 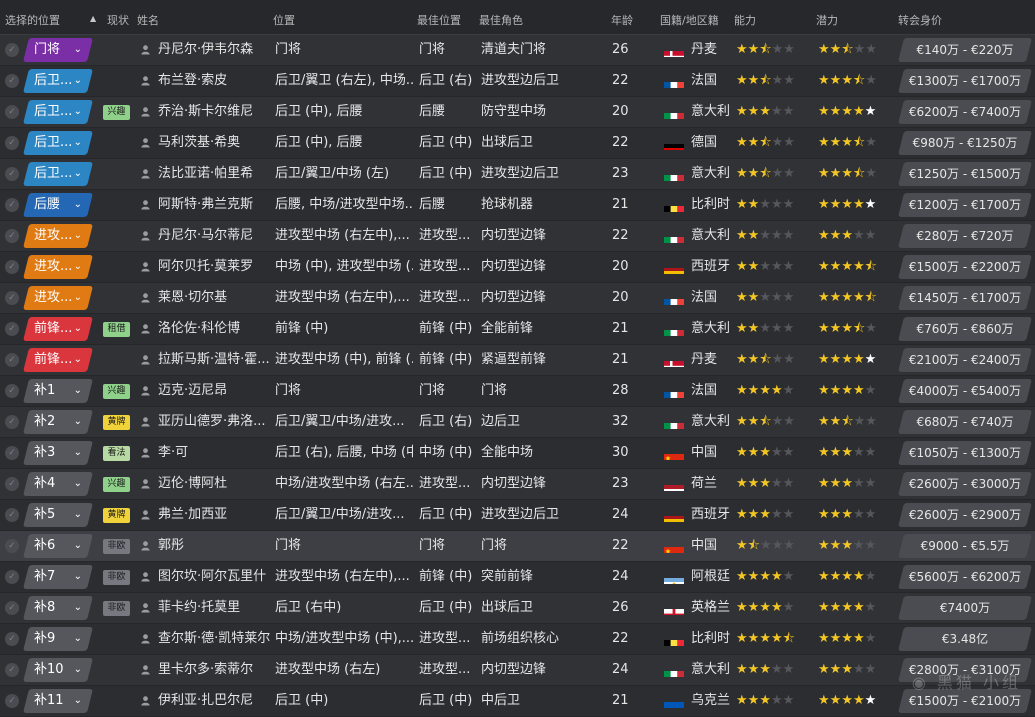 What do you see at coordinates (58, 391) in the screenshot?
I see `position-selector: 补1⌄` at bounding box center [58, 391].